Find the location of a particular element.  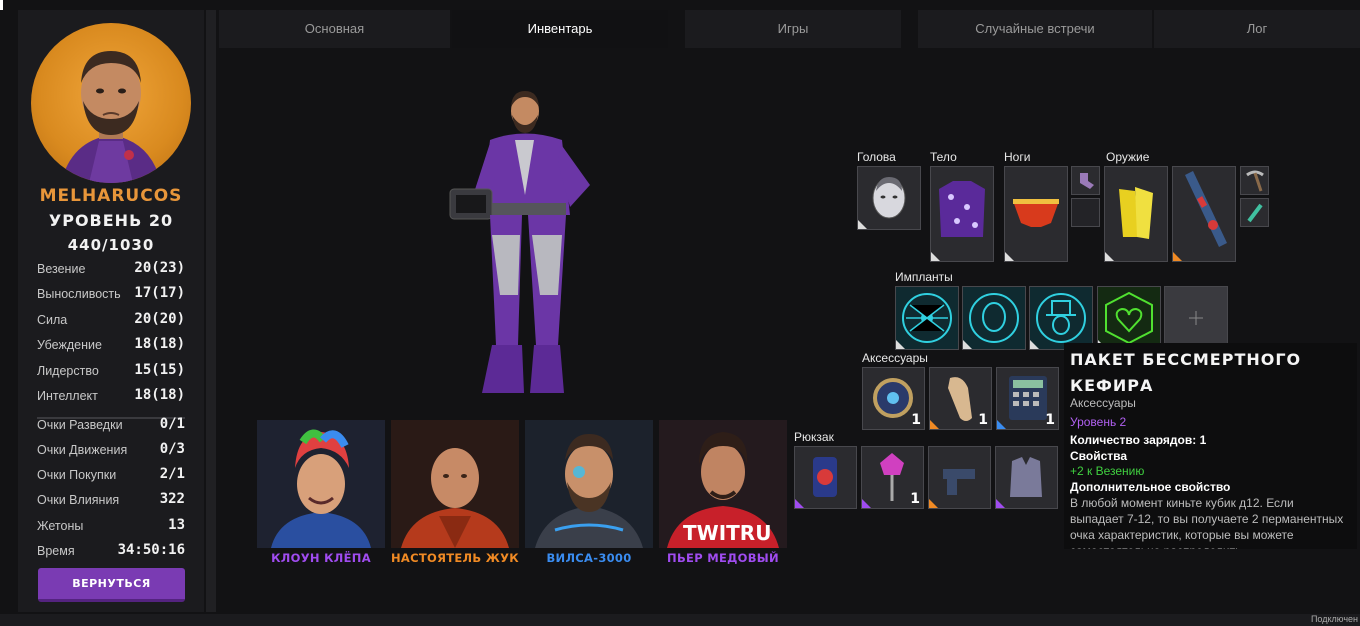

legs-briefs-icon is located at coordinates (1036, 213).